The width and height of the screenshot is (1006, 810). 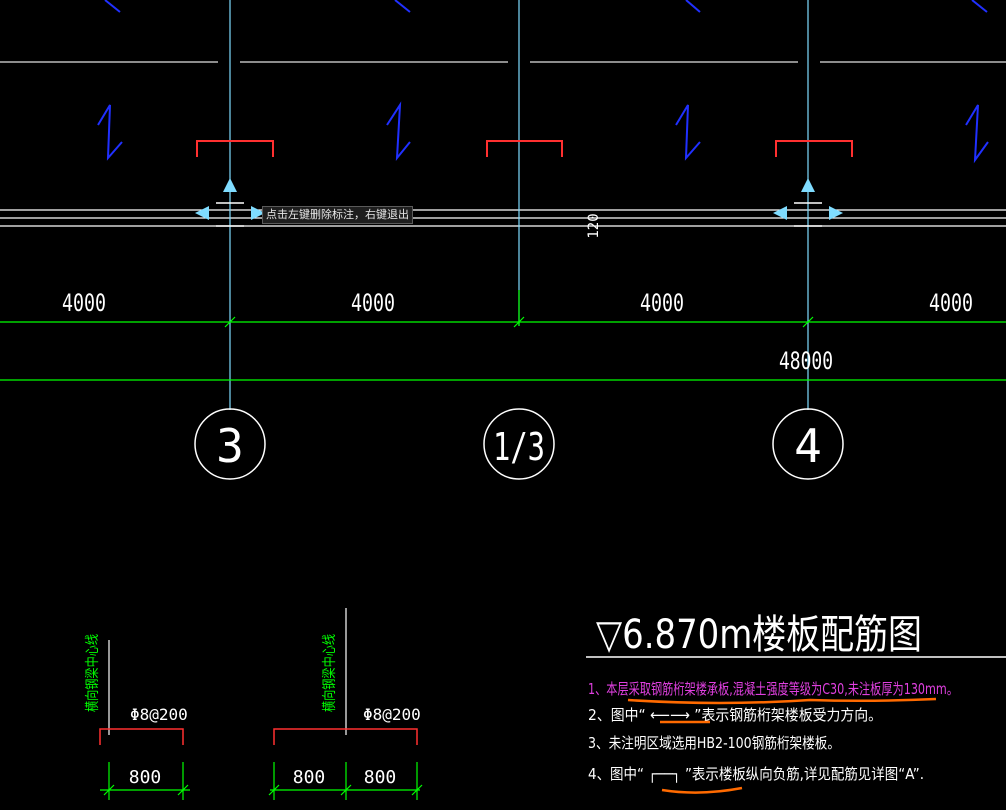 I want to click on span-dimension-3: 4000, so click(x=662, y=303).